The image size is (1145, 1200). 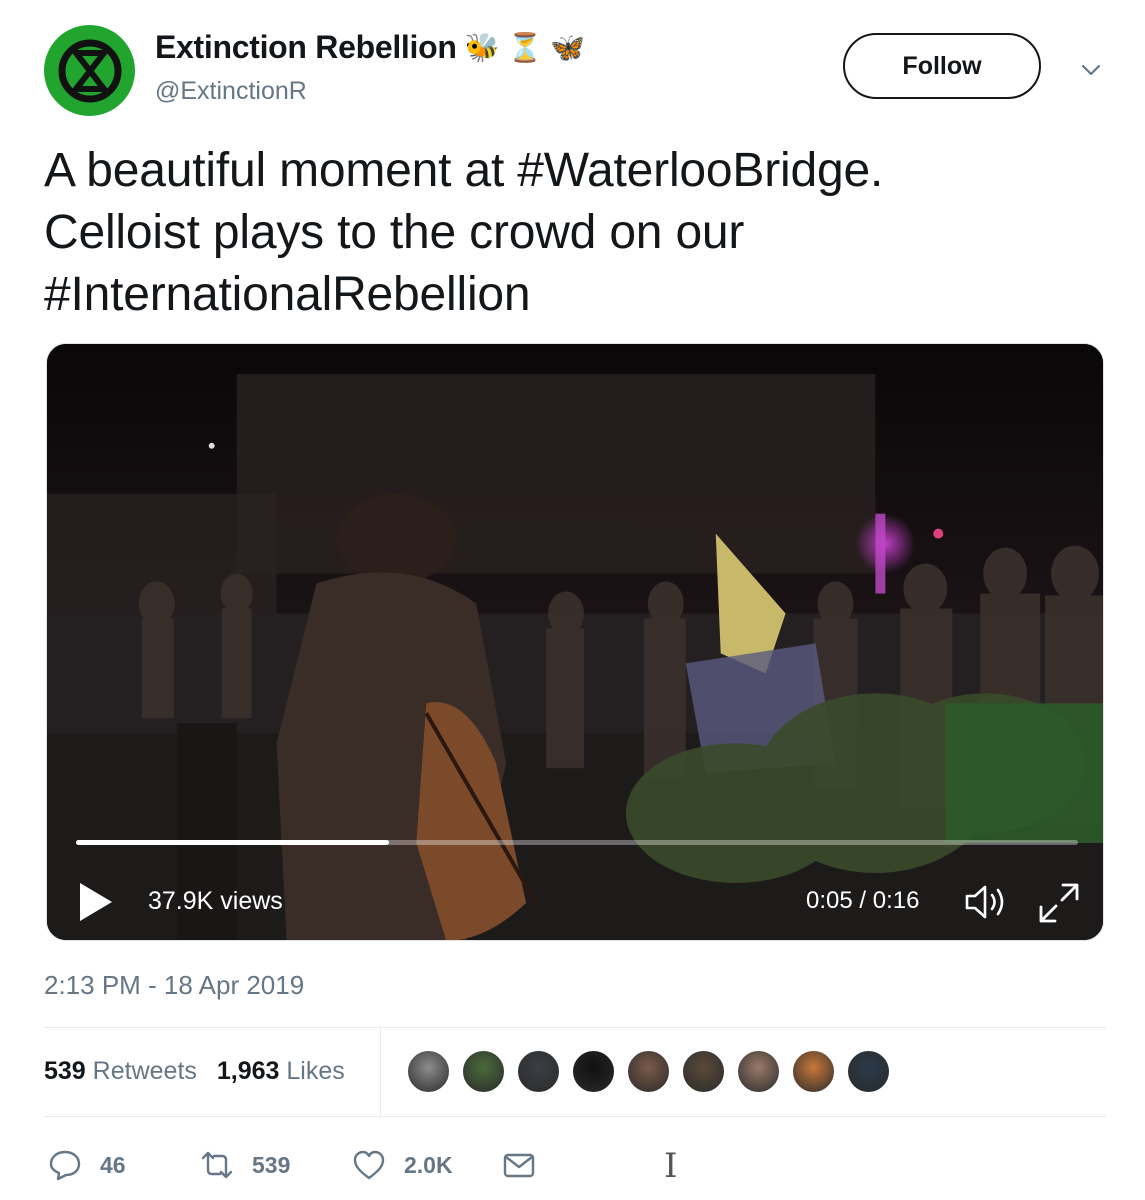 What do you see at coordinates (568, 47) in the screenshot?
I see `butterfly-emoji: 🦋` at bounding box center [568, 47].